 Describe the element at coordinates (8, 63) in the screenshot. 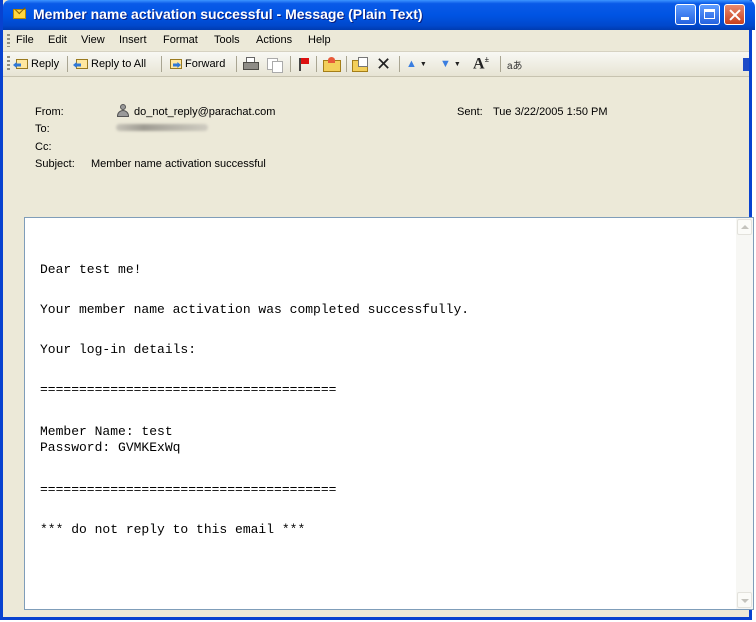

I see `toolbar-grip` at that location.